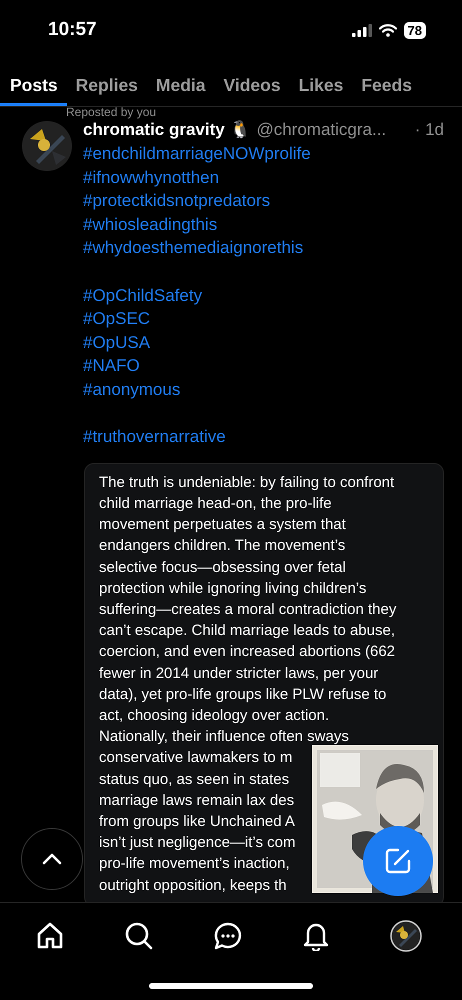 The width and height of the screenshot is (462, 1000). I want to click on hashtag-link: #ifnowwhynotthen, so click(151, 178).